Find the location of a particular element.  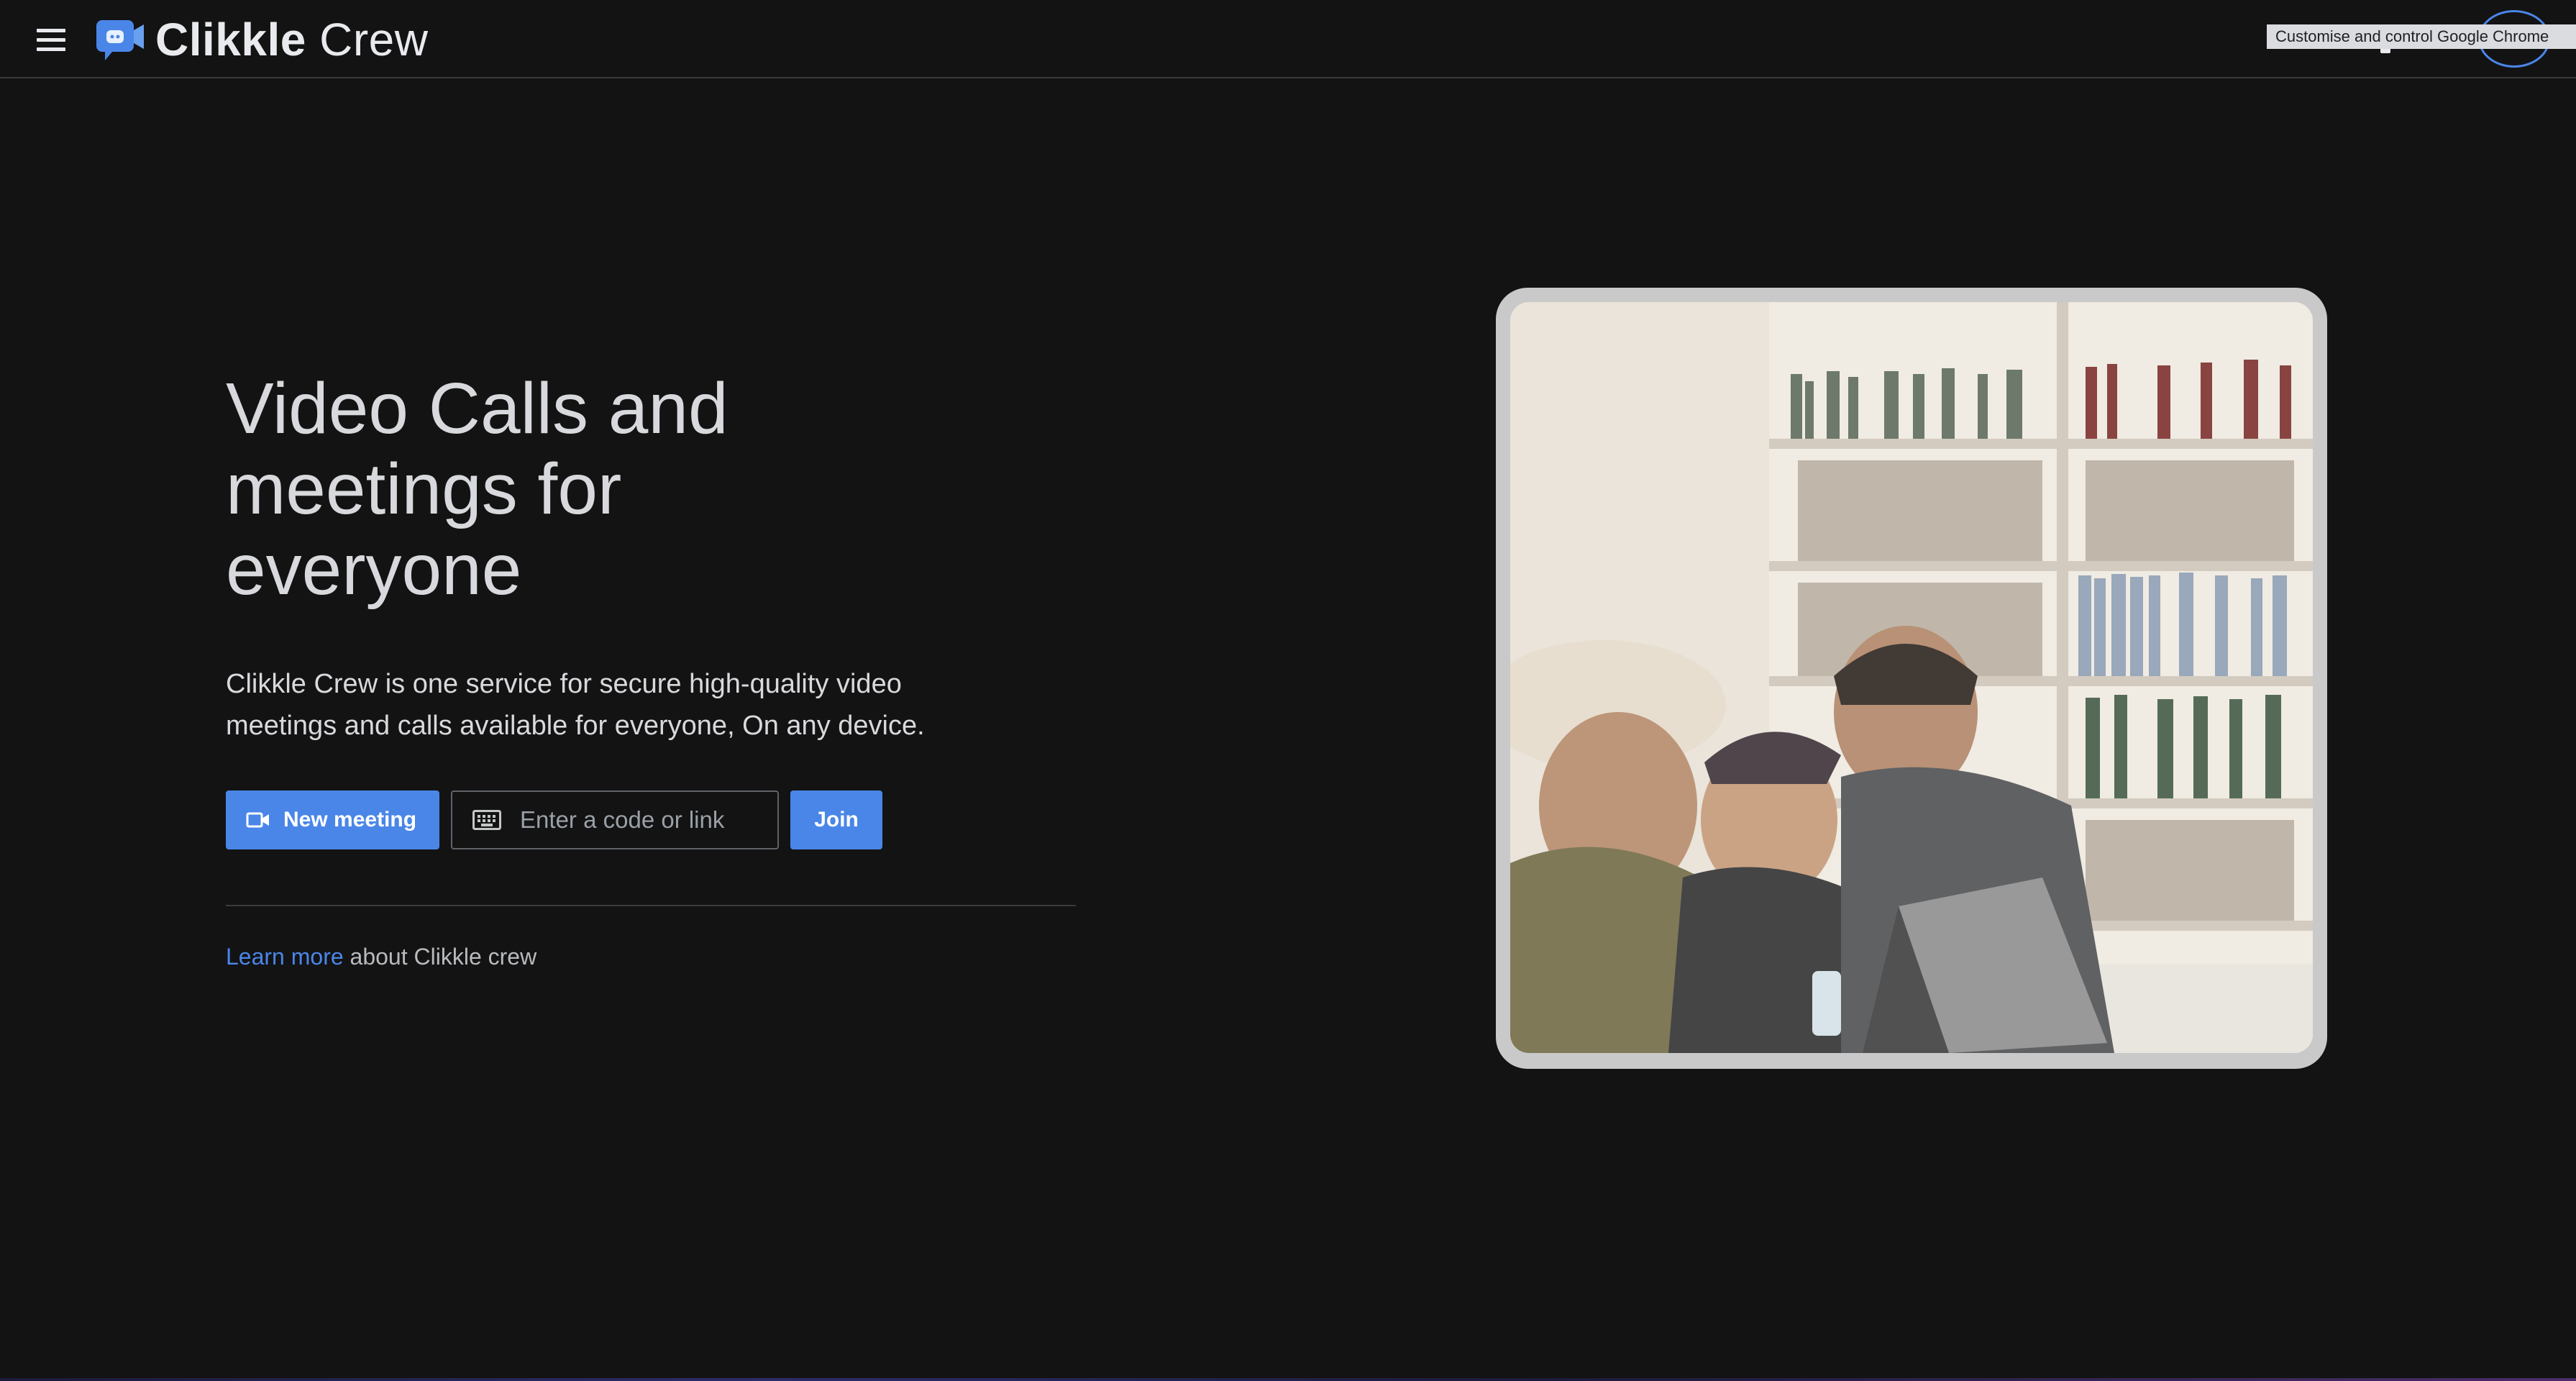

video-camera-icon is located at coordinates (257, 820).